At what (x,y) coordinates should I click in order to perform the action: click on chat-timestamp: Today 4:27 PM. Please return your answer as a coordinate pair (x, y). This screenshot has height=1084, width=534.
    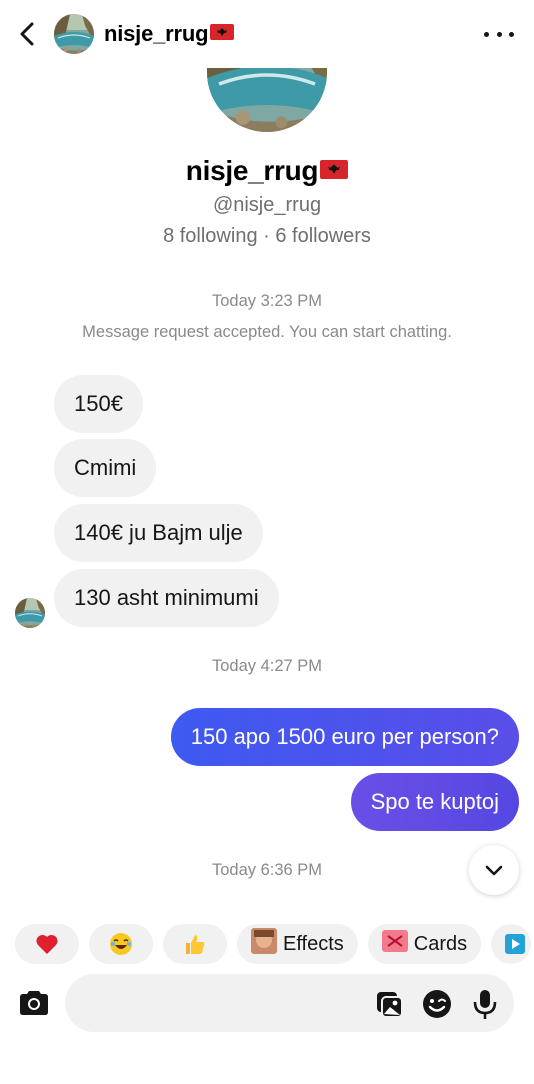
    Looking at the image, I should click on (267, 666).